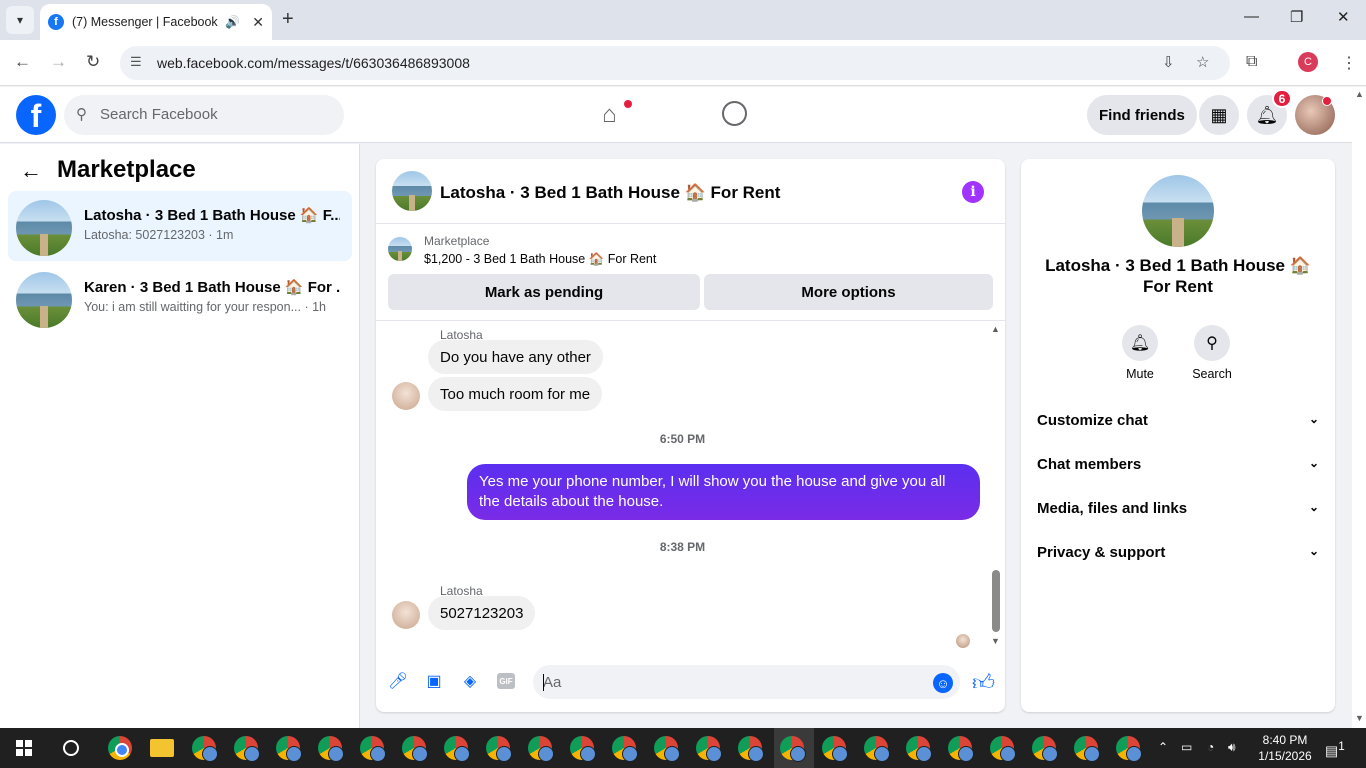  Describe the element at coordinates (434, 681) in the screenshot. I see `attach-photo-icon: ▣` at that location.